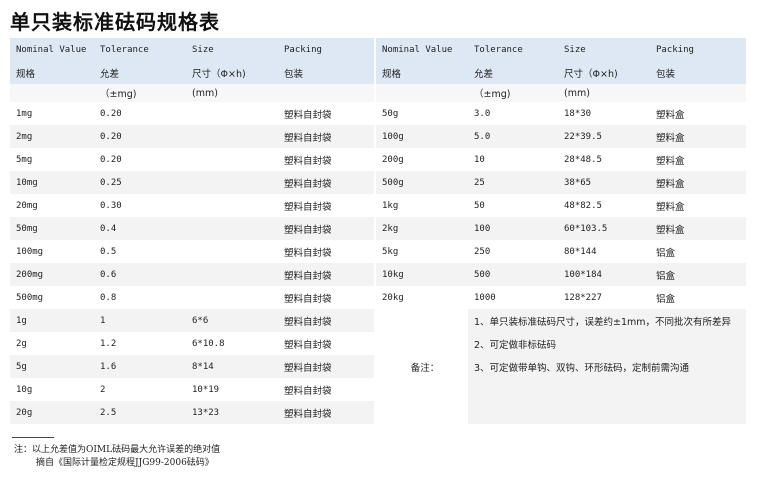  What do you see at coordinates (52, 72) in the screenshot?
I see `header-nominal-value-zh: 规格` at bounding box center [52, 72].